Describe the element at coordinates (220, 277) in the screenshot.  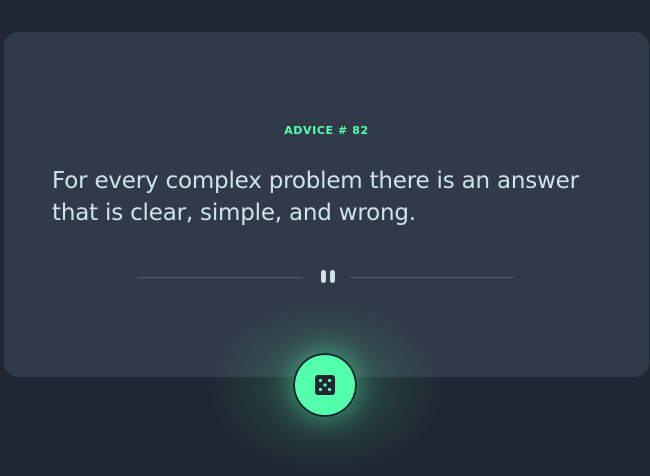
I see `divider-line-left` at that location.